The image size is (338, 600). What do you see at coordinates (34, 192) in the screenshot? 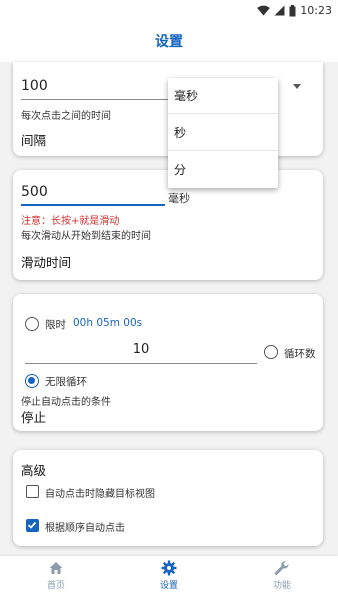
I see `swipe-value: 500` at bounding box center [34, 192].